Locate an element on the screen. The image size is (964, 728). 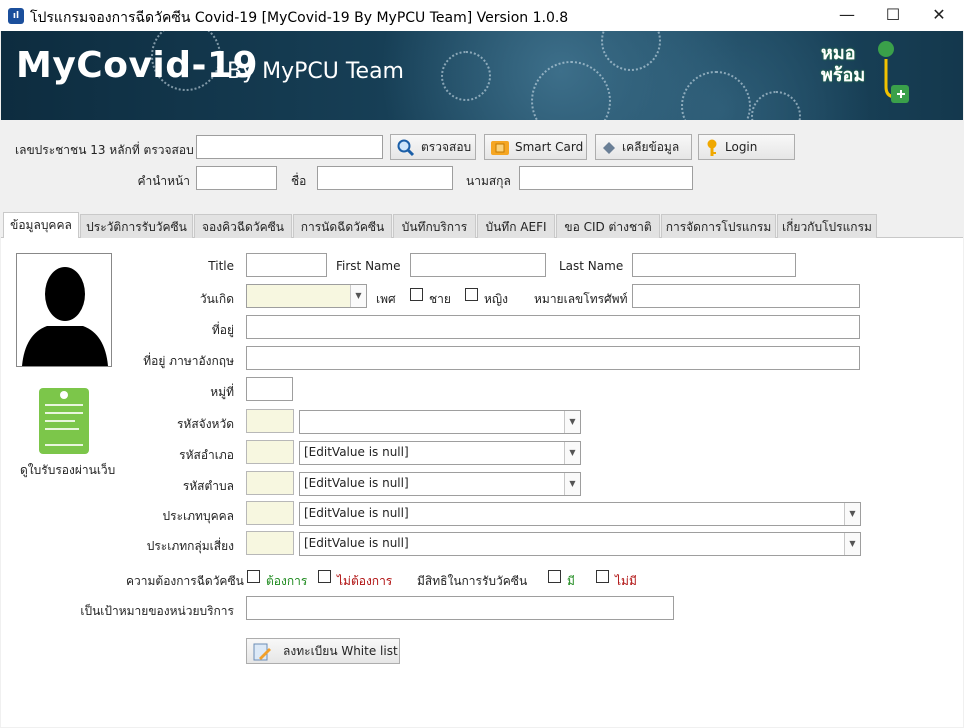
risk-group-label: ประเภทกลุ่มเสี่ยง is located at coordinates (190, 546).